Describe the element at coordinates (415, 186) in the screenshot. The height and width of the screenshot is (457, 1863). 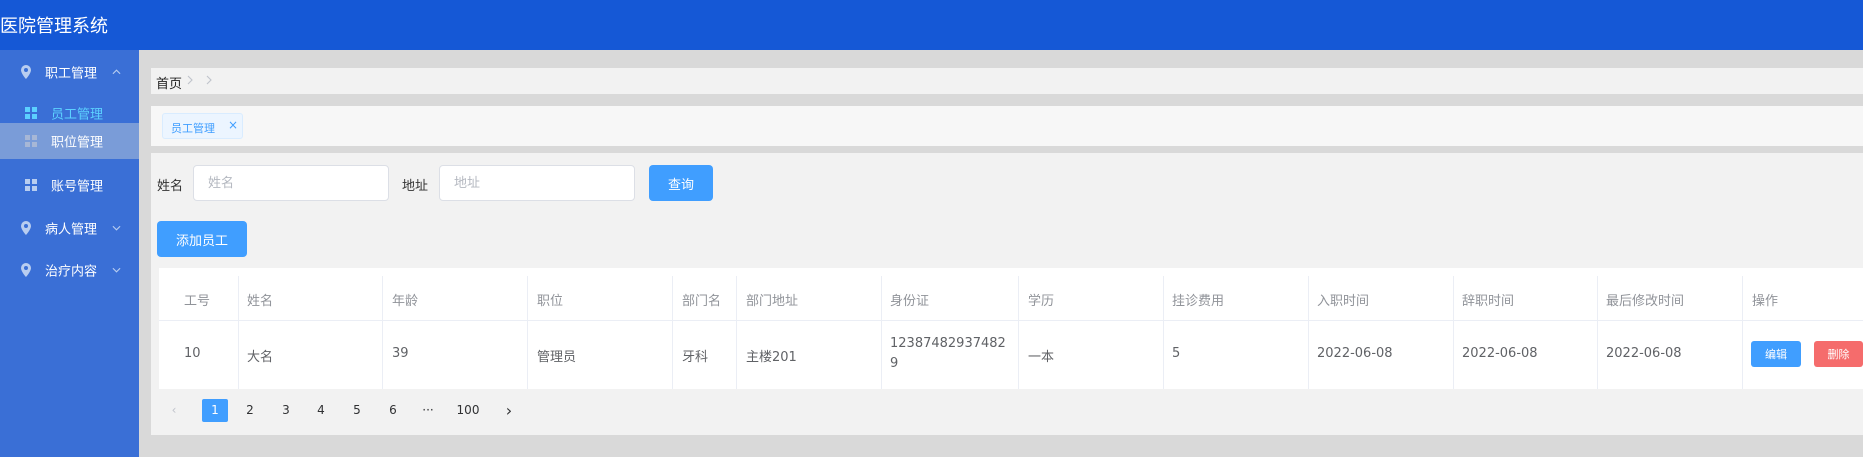
I see `address-label: 地址` at that location.